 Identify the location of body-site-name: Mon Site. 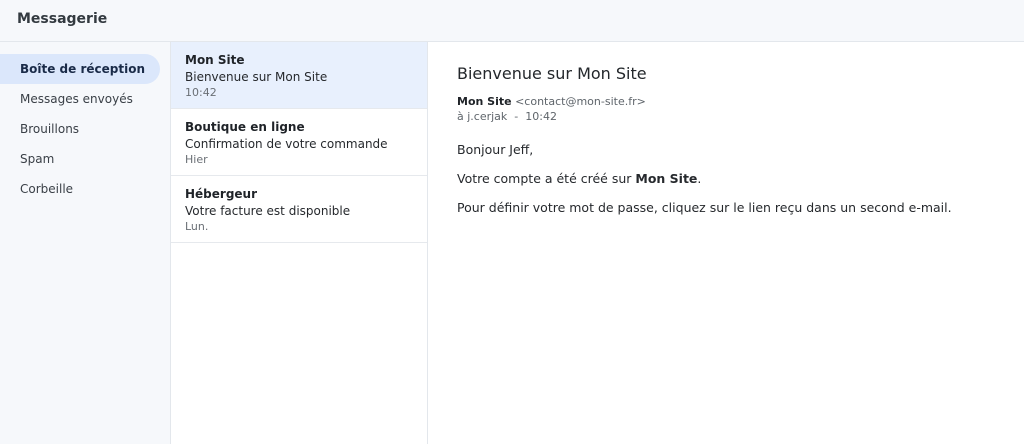
(666, 178).